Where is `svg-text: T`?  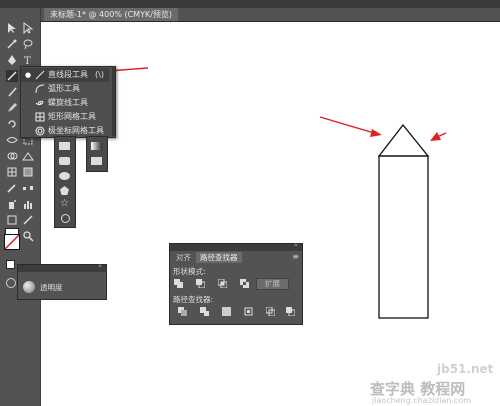
svg-text: T is located at coordinates (27, 61).